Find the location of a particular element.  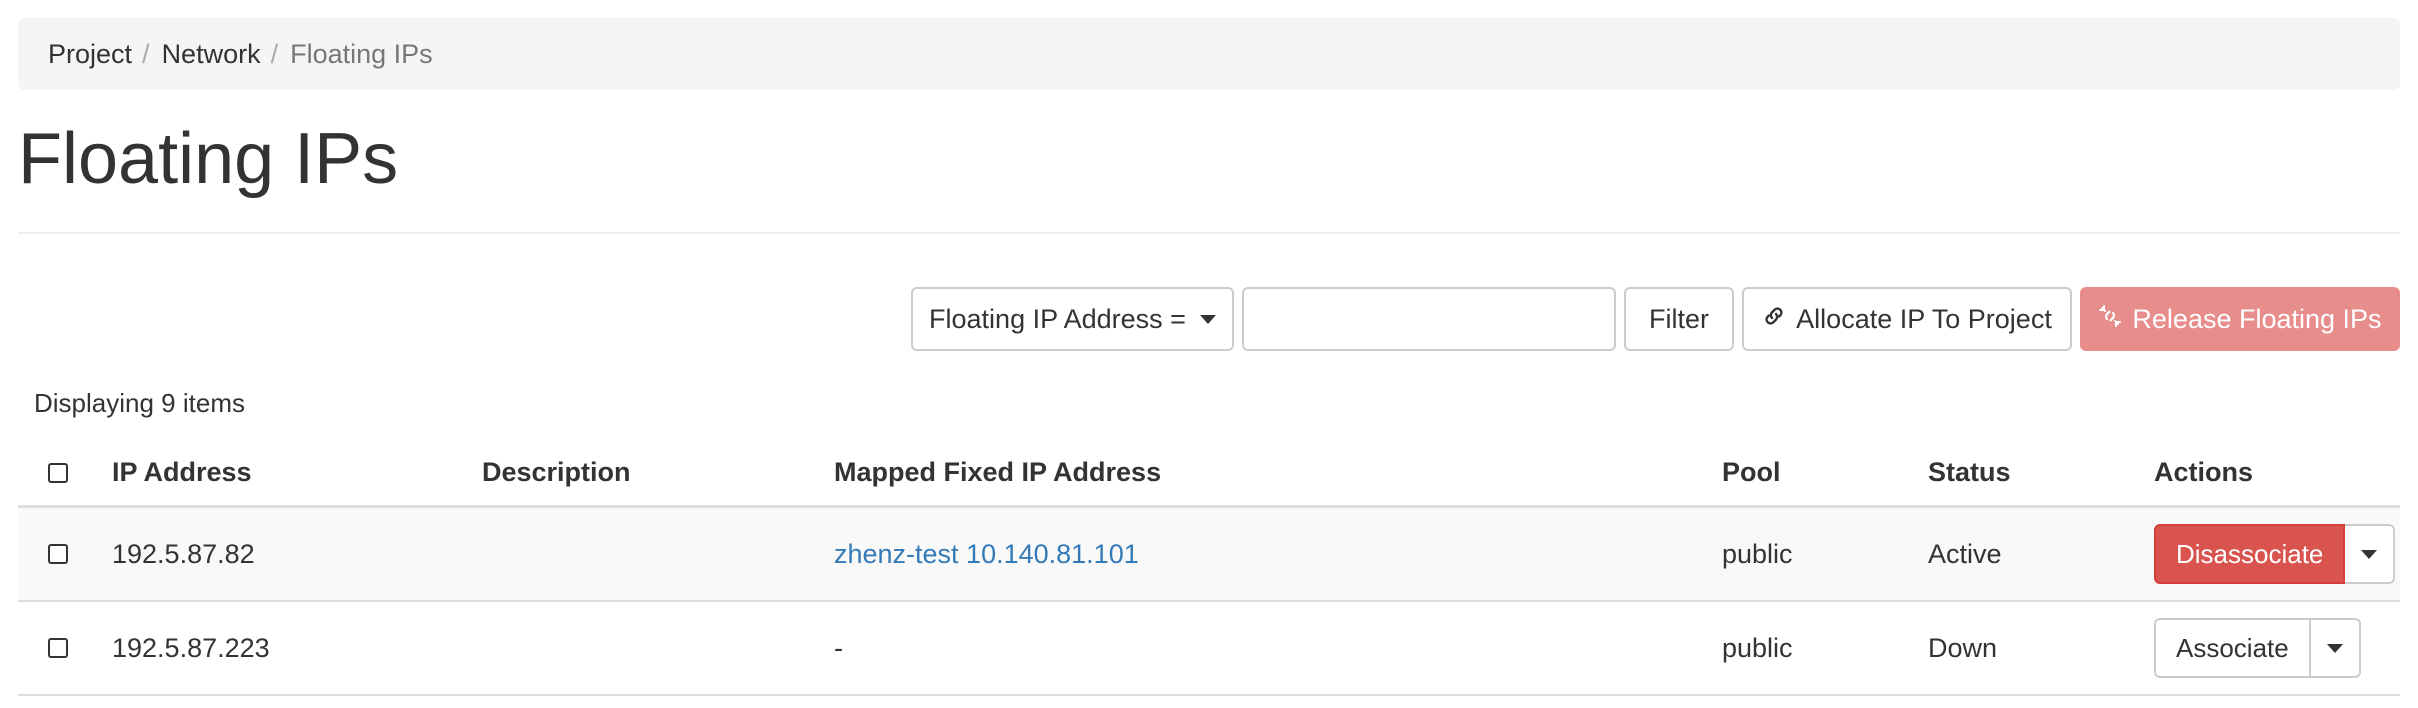

status-cell: Down is located at coordinates (1963, 647).